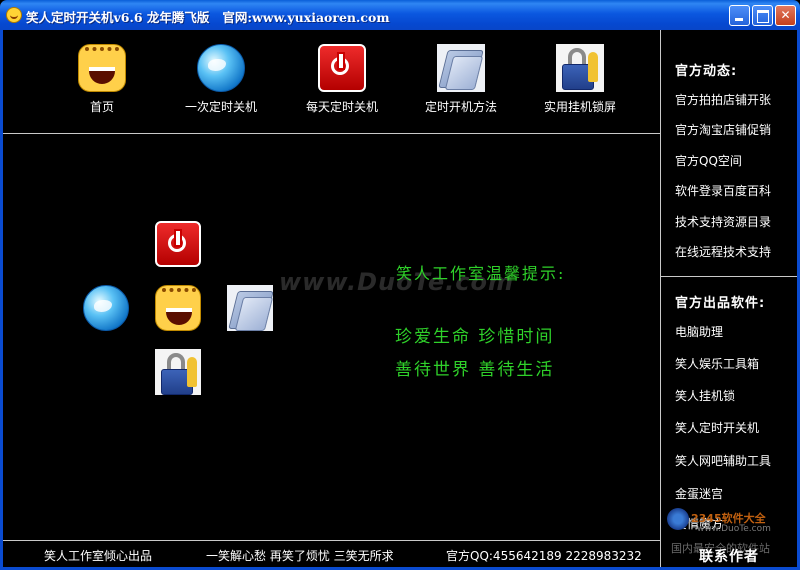  Describe the element at coordinates (723, 129) in the screenshot. I see `news-link: 官方淘宝店铺促销` at that location.